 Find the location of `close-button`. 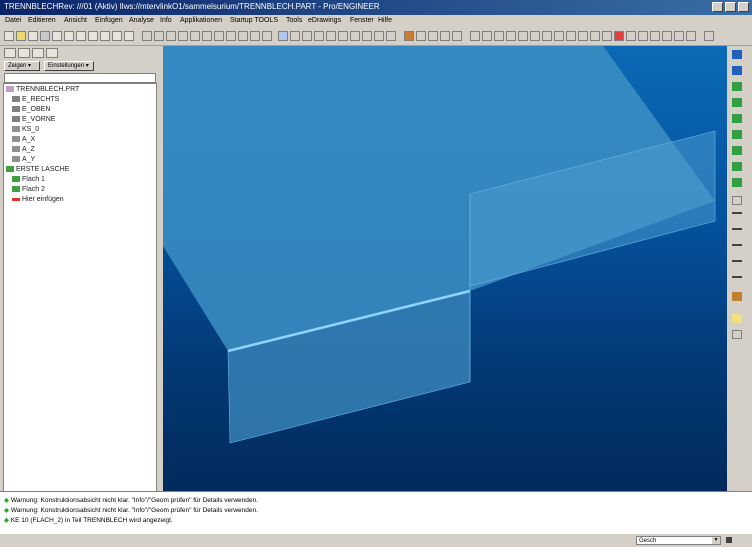

close-button is located at coordinates (743, 7).